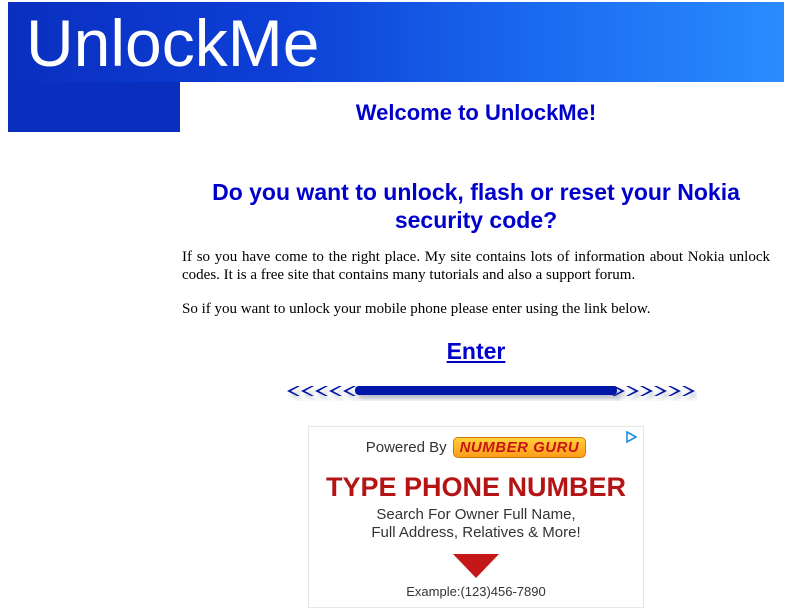 This screenshot has height=608, width=800. I want to click on enter-link-wrap: Enter, so click(476, 351).